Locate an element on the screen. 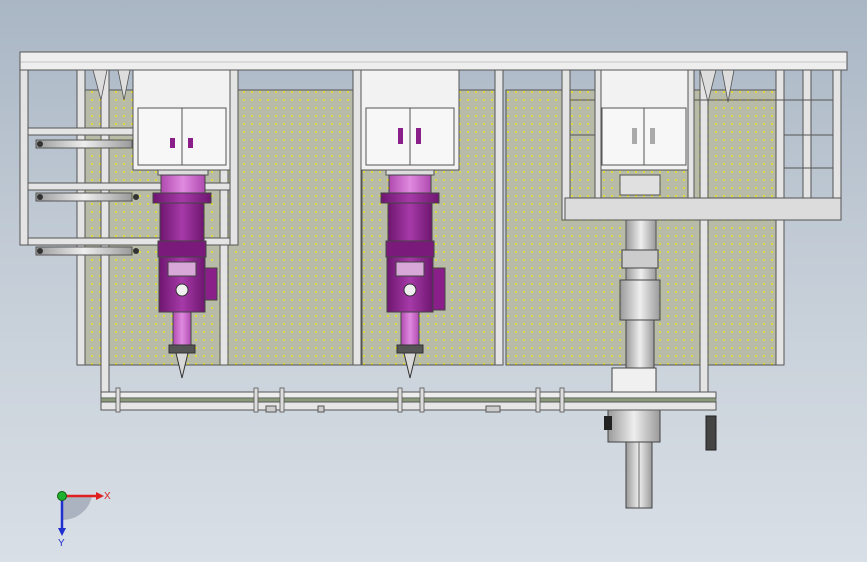  top-frame is located at coordinates (433, 61).